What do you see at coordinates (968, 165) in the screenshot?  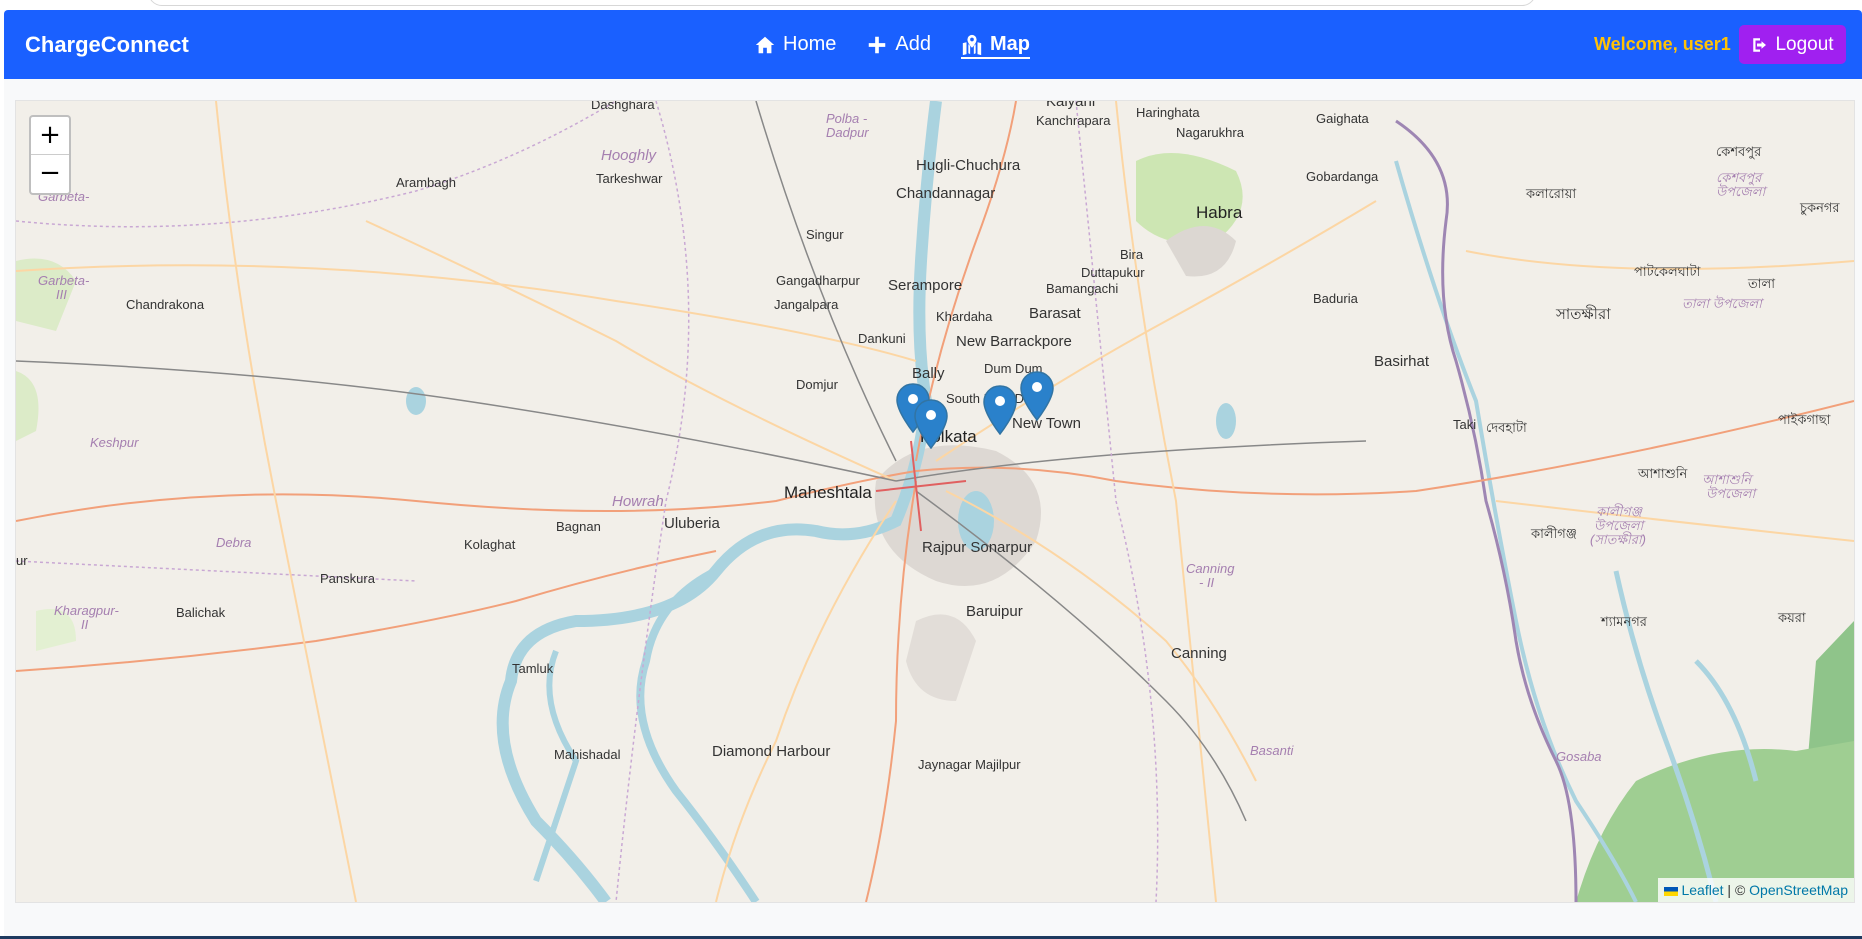 I see `place-label: Hugli-Chuchura` at bounding box center [968, 165].